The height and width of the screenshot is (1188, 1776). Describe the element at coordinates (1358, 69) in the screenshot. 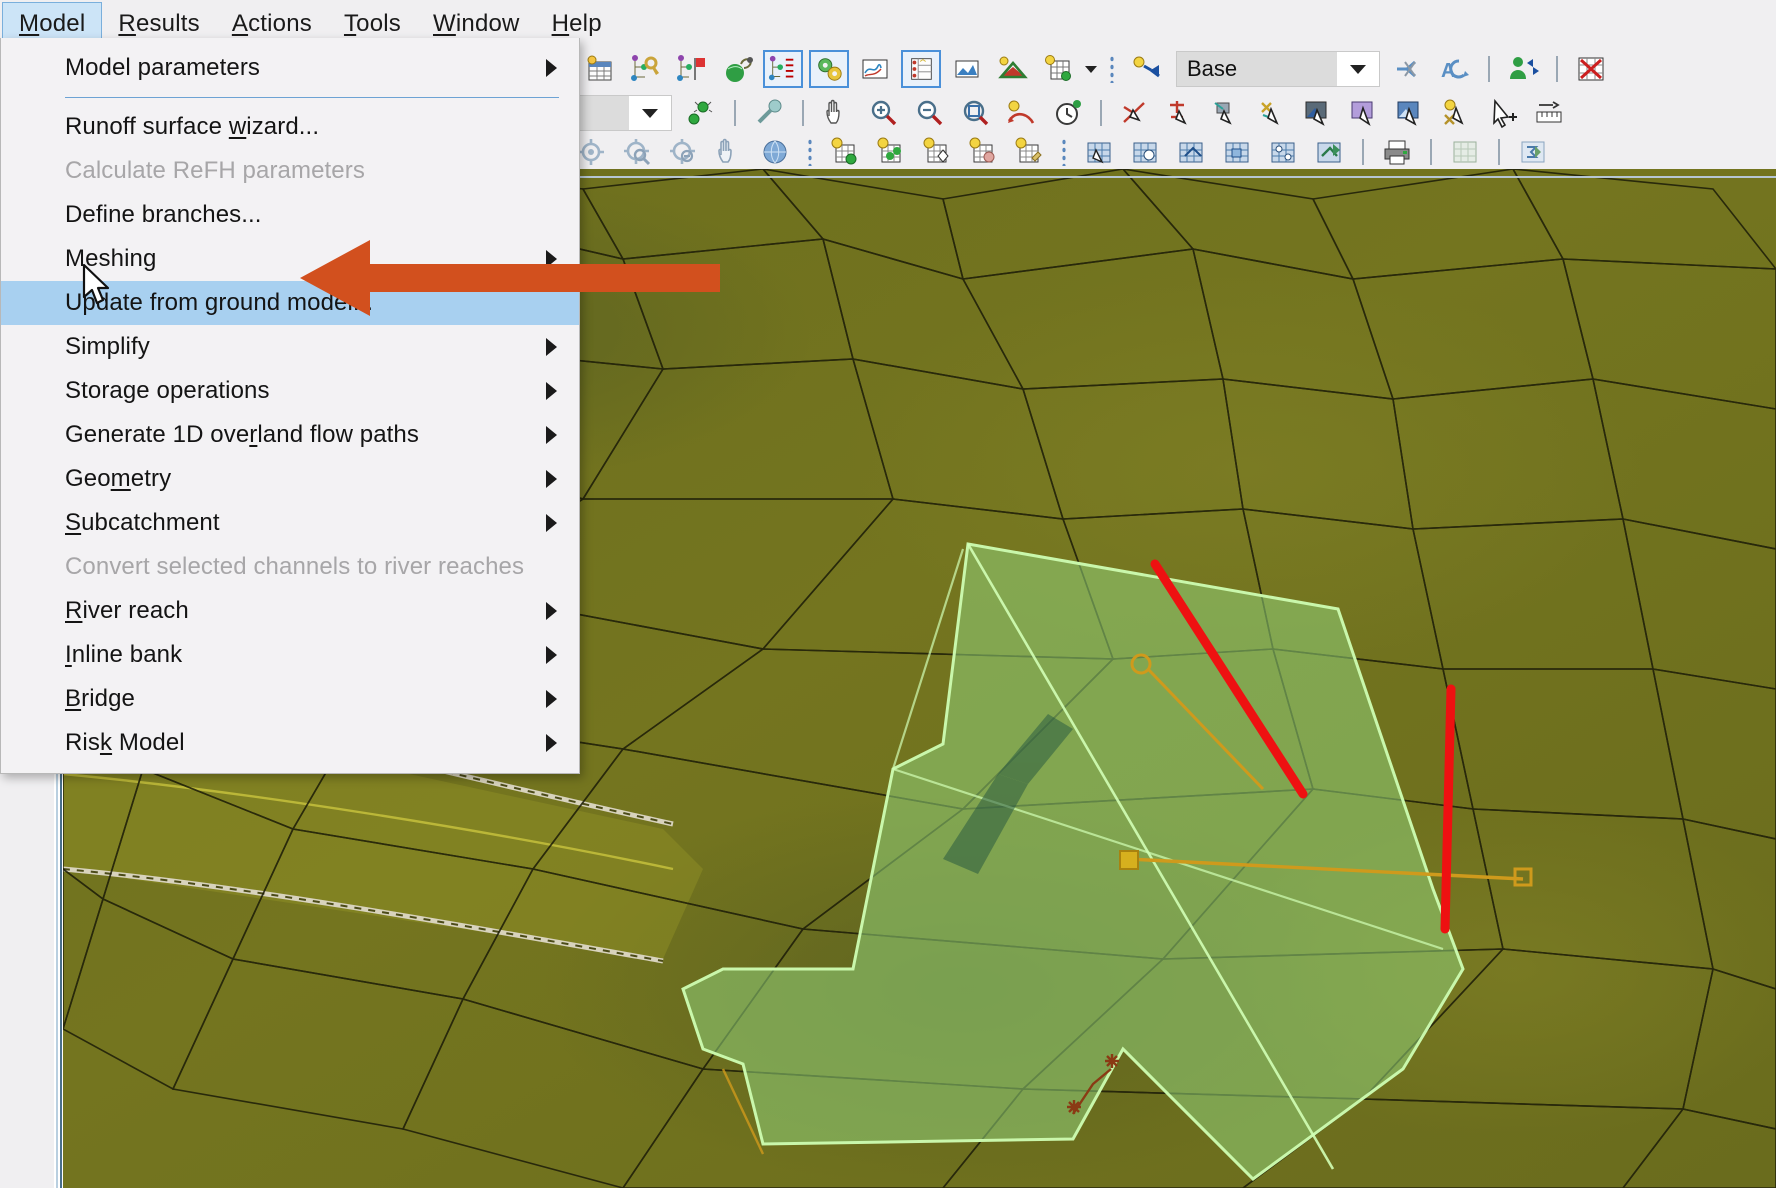

I see `scenario-combo-chevron-down-icon` at that location.